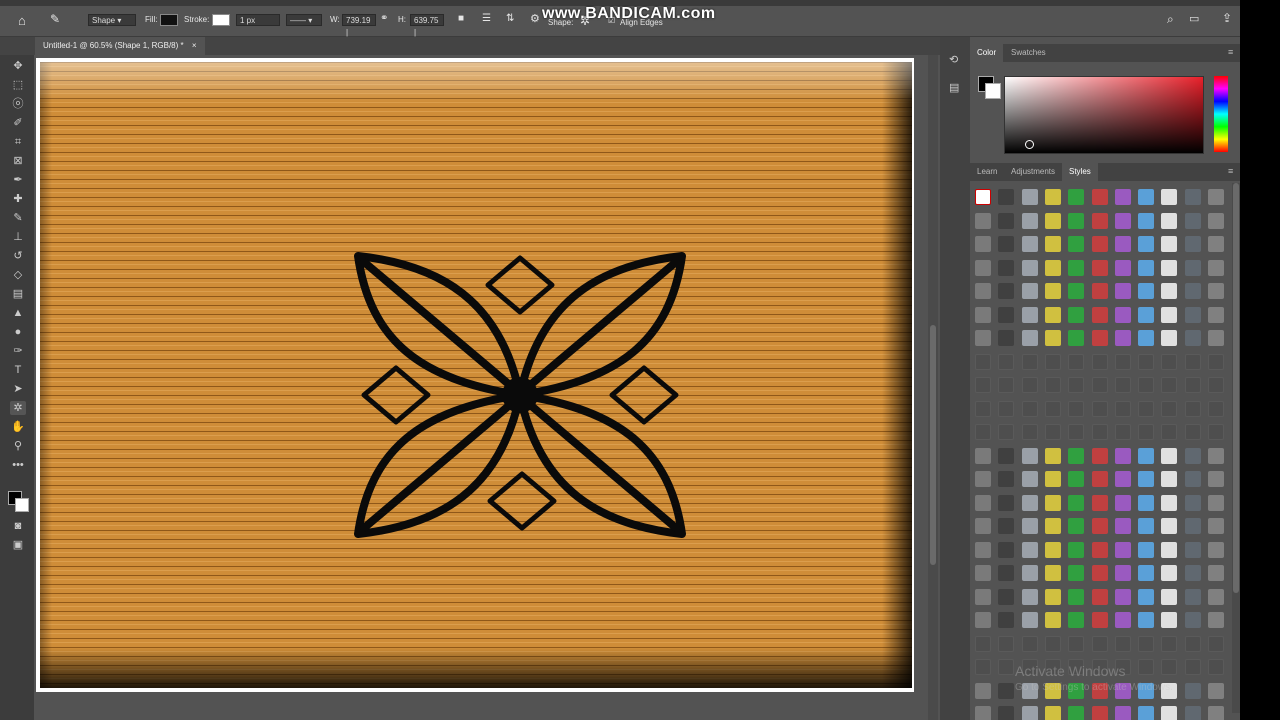 Image resolution: width=1280 pixels, height=720 pixels. I want to click on gradient-tool-icon: ▤, so click(18, 294).